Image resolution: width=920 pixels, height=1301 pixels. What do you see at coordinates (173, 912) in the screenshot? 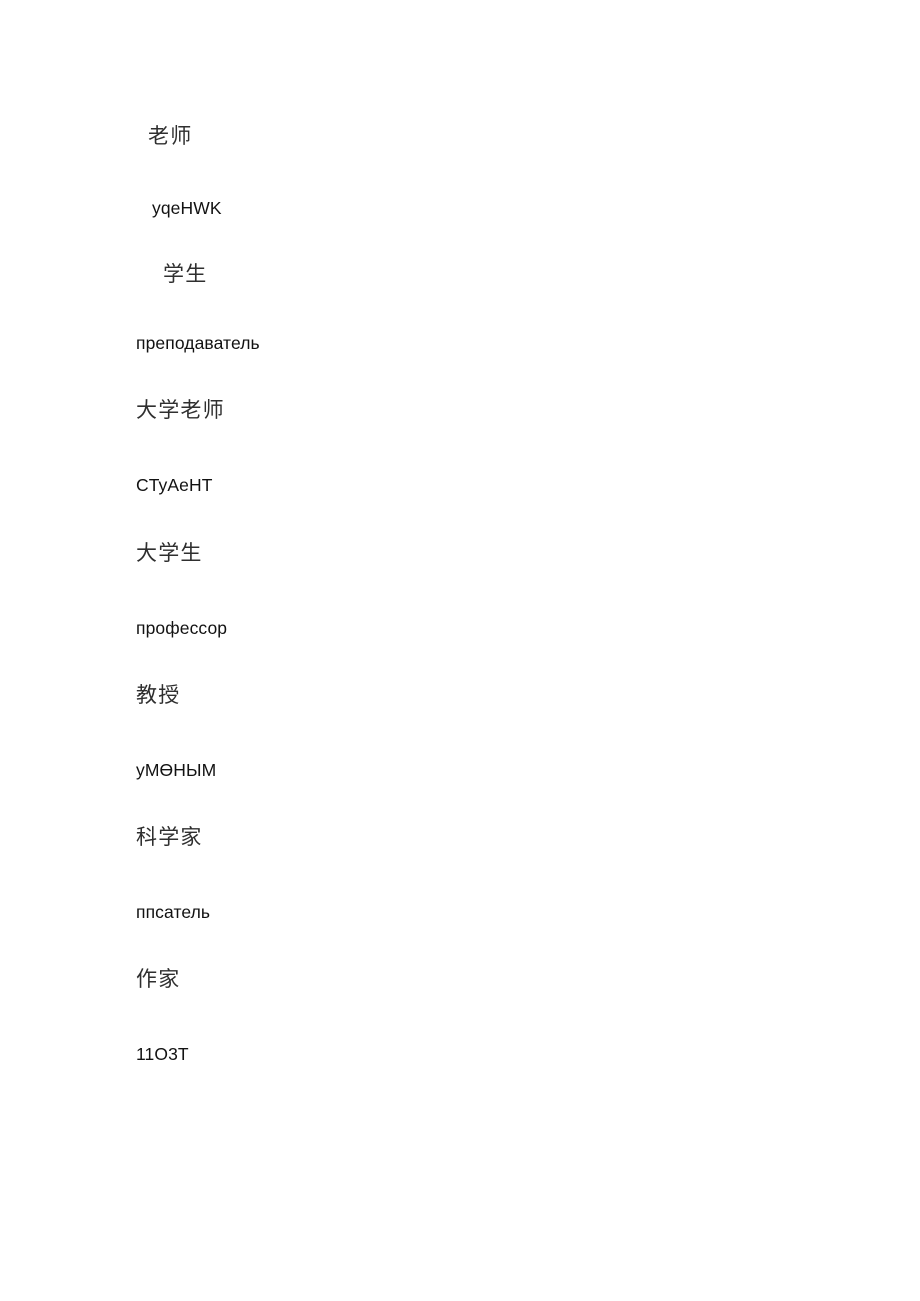
I see `vocabulary-line: ппсатель` at bounding box center [173, 912].